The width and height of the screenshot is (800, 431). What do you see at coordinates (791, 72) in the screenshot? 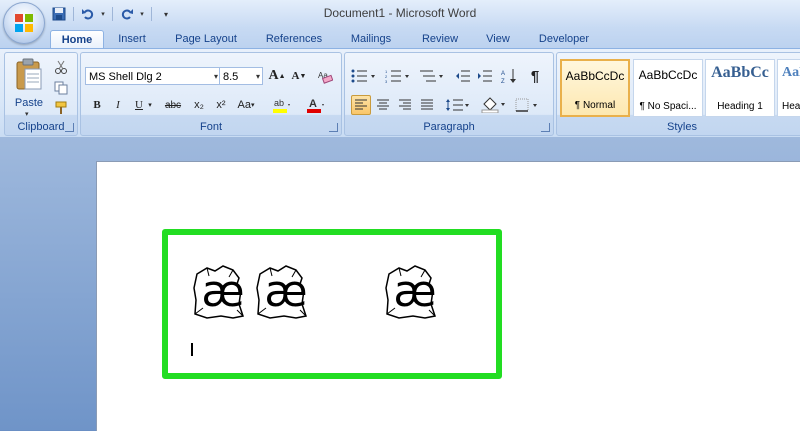
I see `style-sample: AaBbC` at bounding box center [791, 72].